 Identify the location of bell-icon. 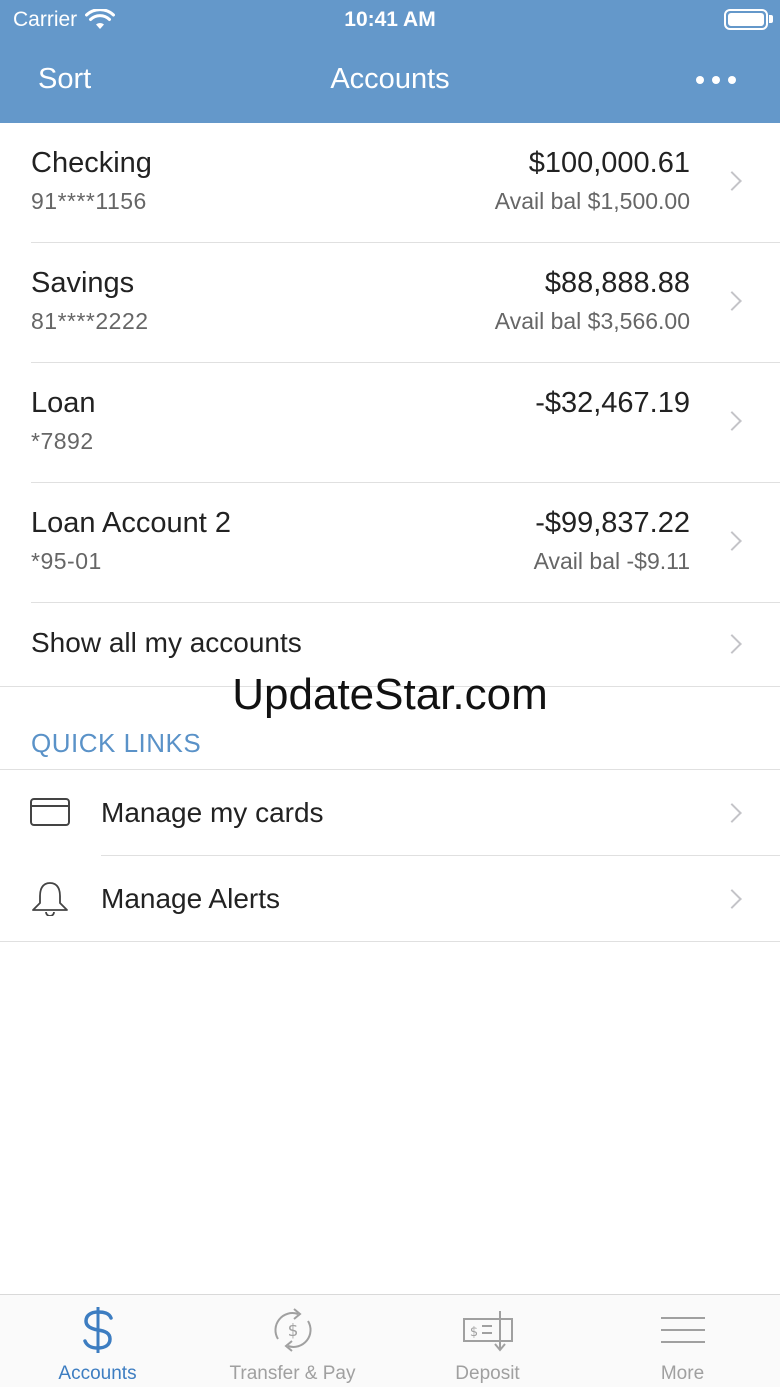
(50, 899).